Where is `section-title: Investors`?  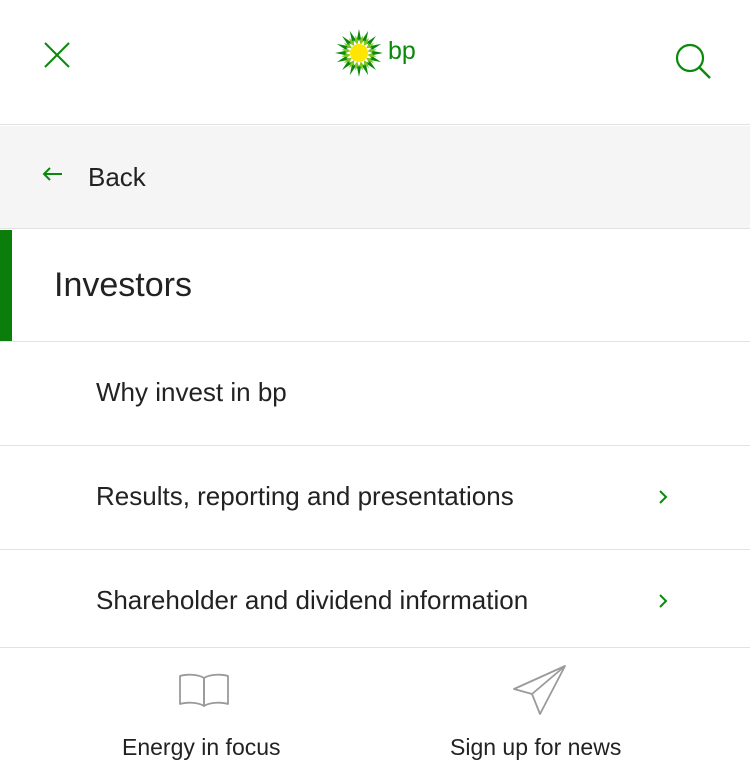
section-title: Investors is located at coordinates (123, 285).